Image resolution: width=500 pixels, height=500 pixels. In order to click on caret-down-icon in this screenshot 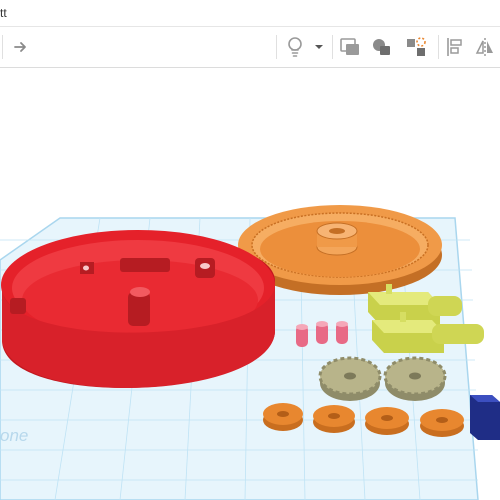, I will do `click(319, 47)`.